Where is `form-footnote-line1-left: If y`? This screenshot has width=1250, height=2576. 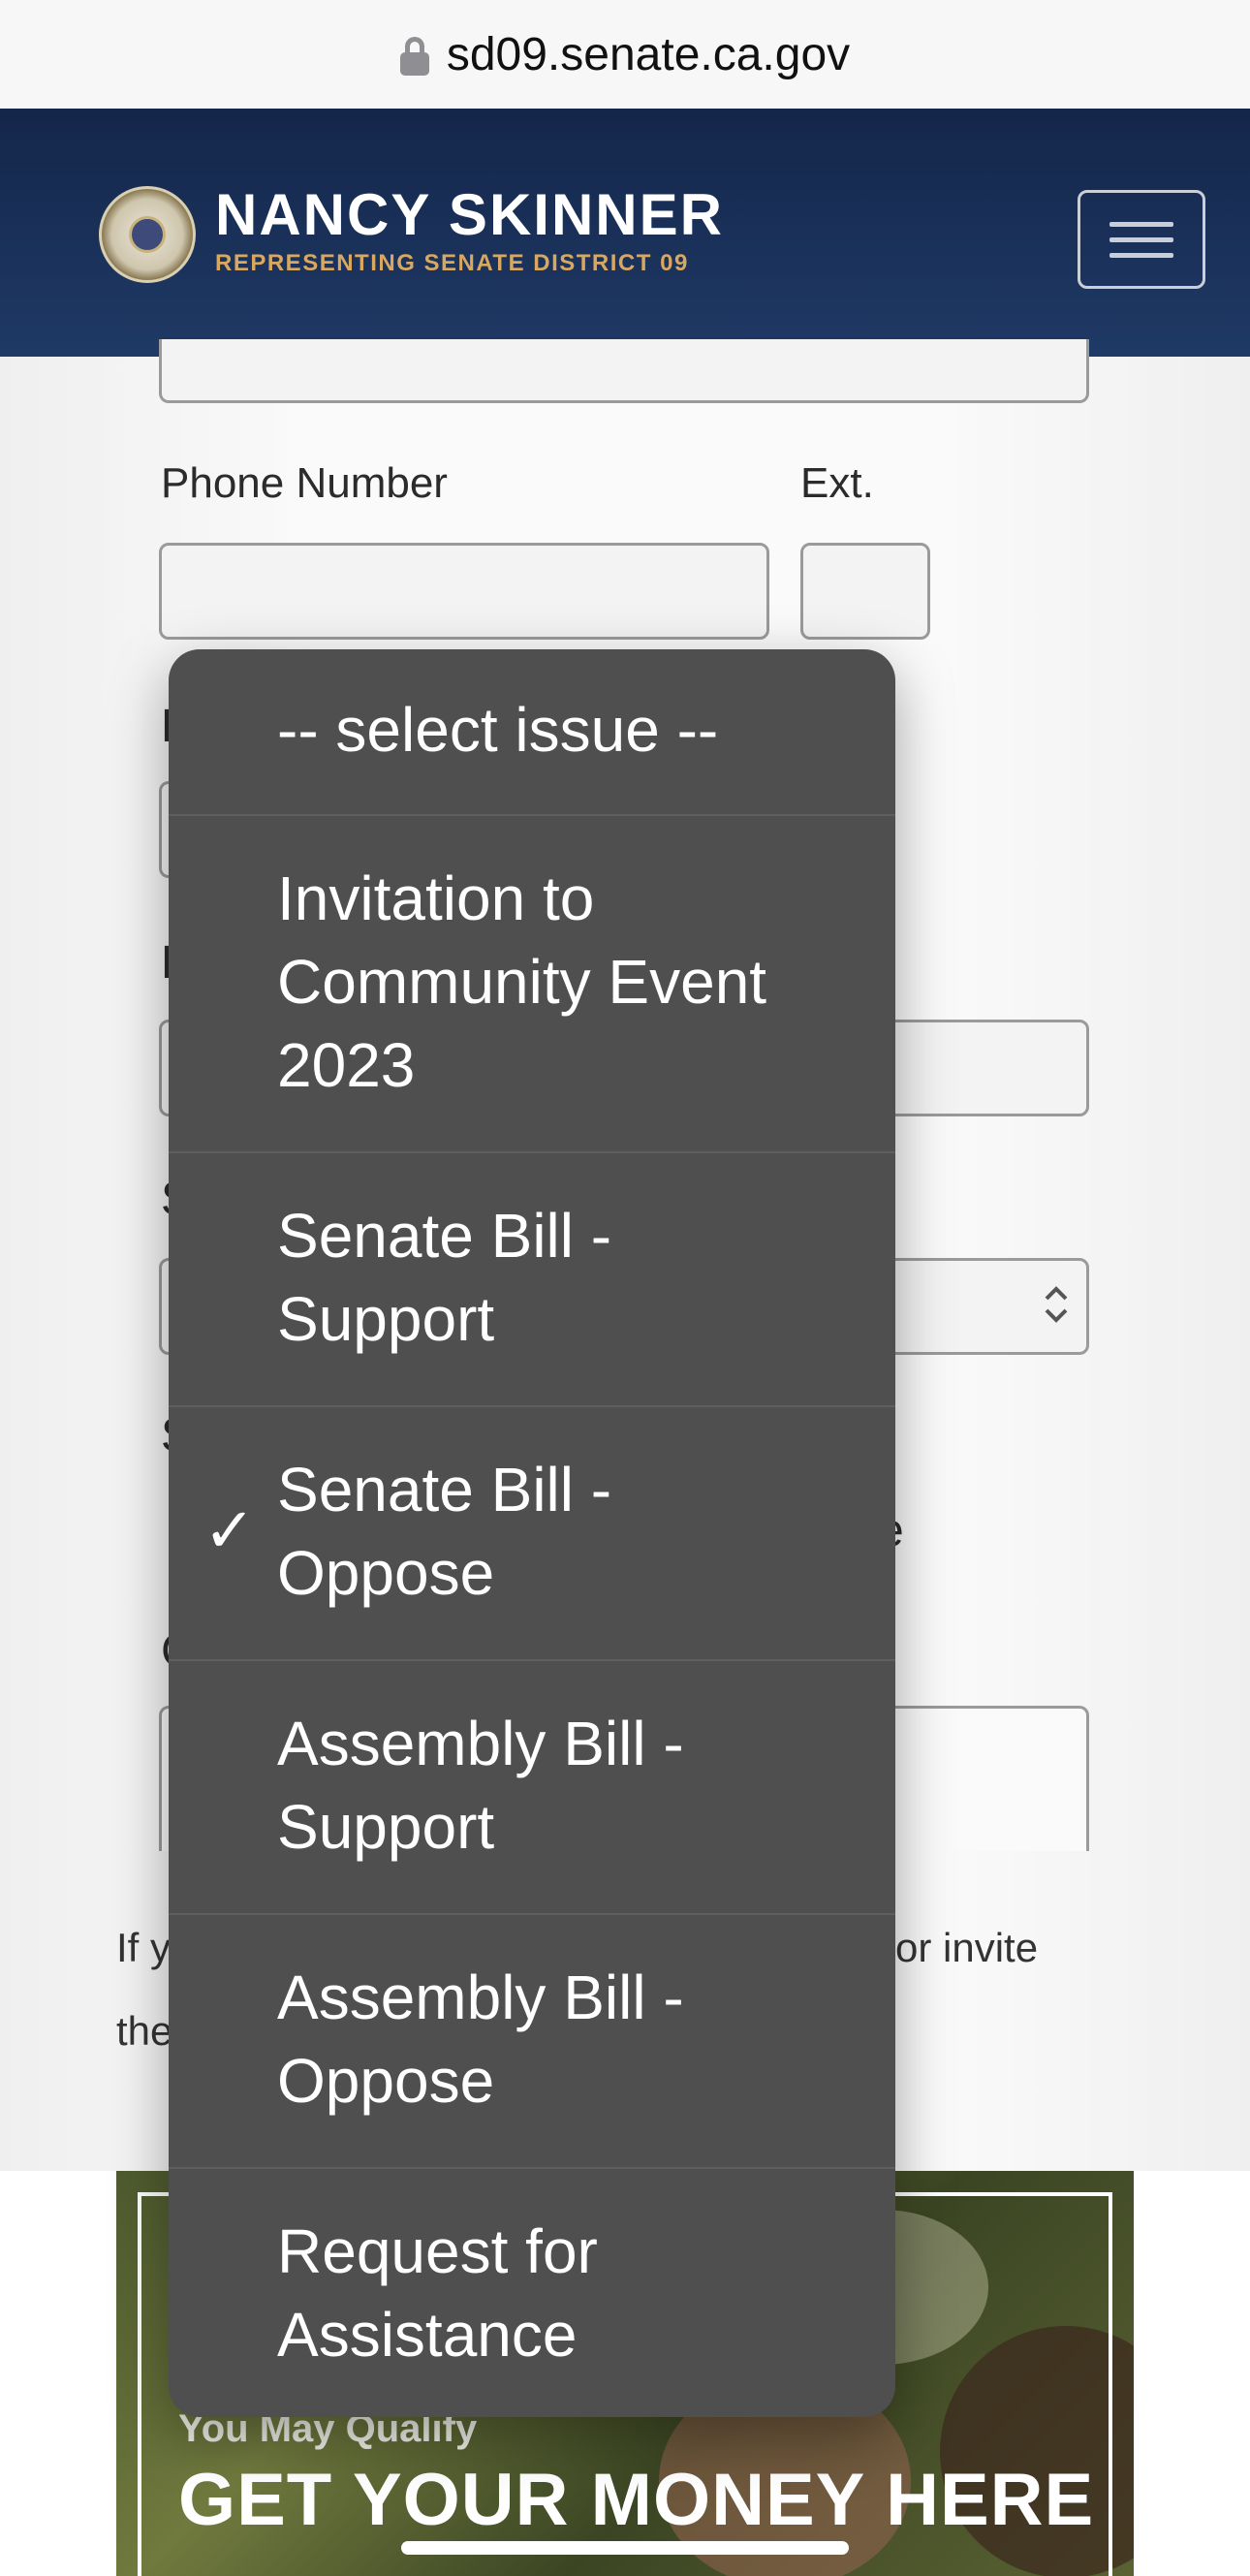
form-footnote-line1-left: If y is located at coordinates (144, 1947).